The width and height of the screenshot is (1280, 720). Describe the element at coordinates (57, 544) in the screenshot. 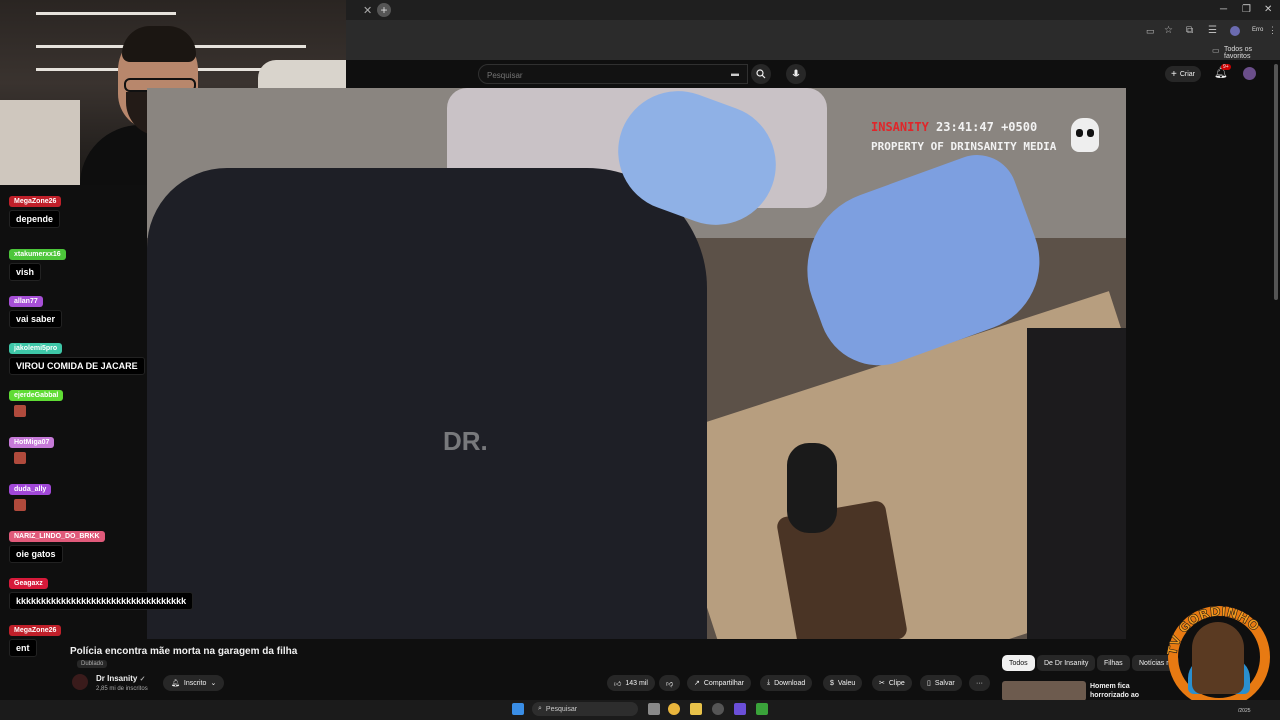

I see `chat-message: NARIZ_LINDO_DO_BRKK oie gatos` at that location.